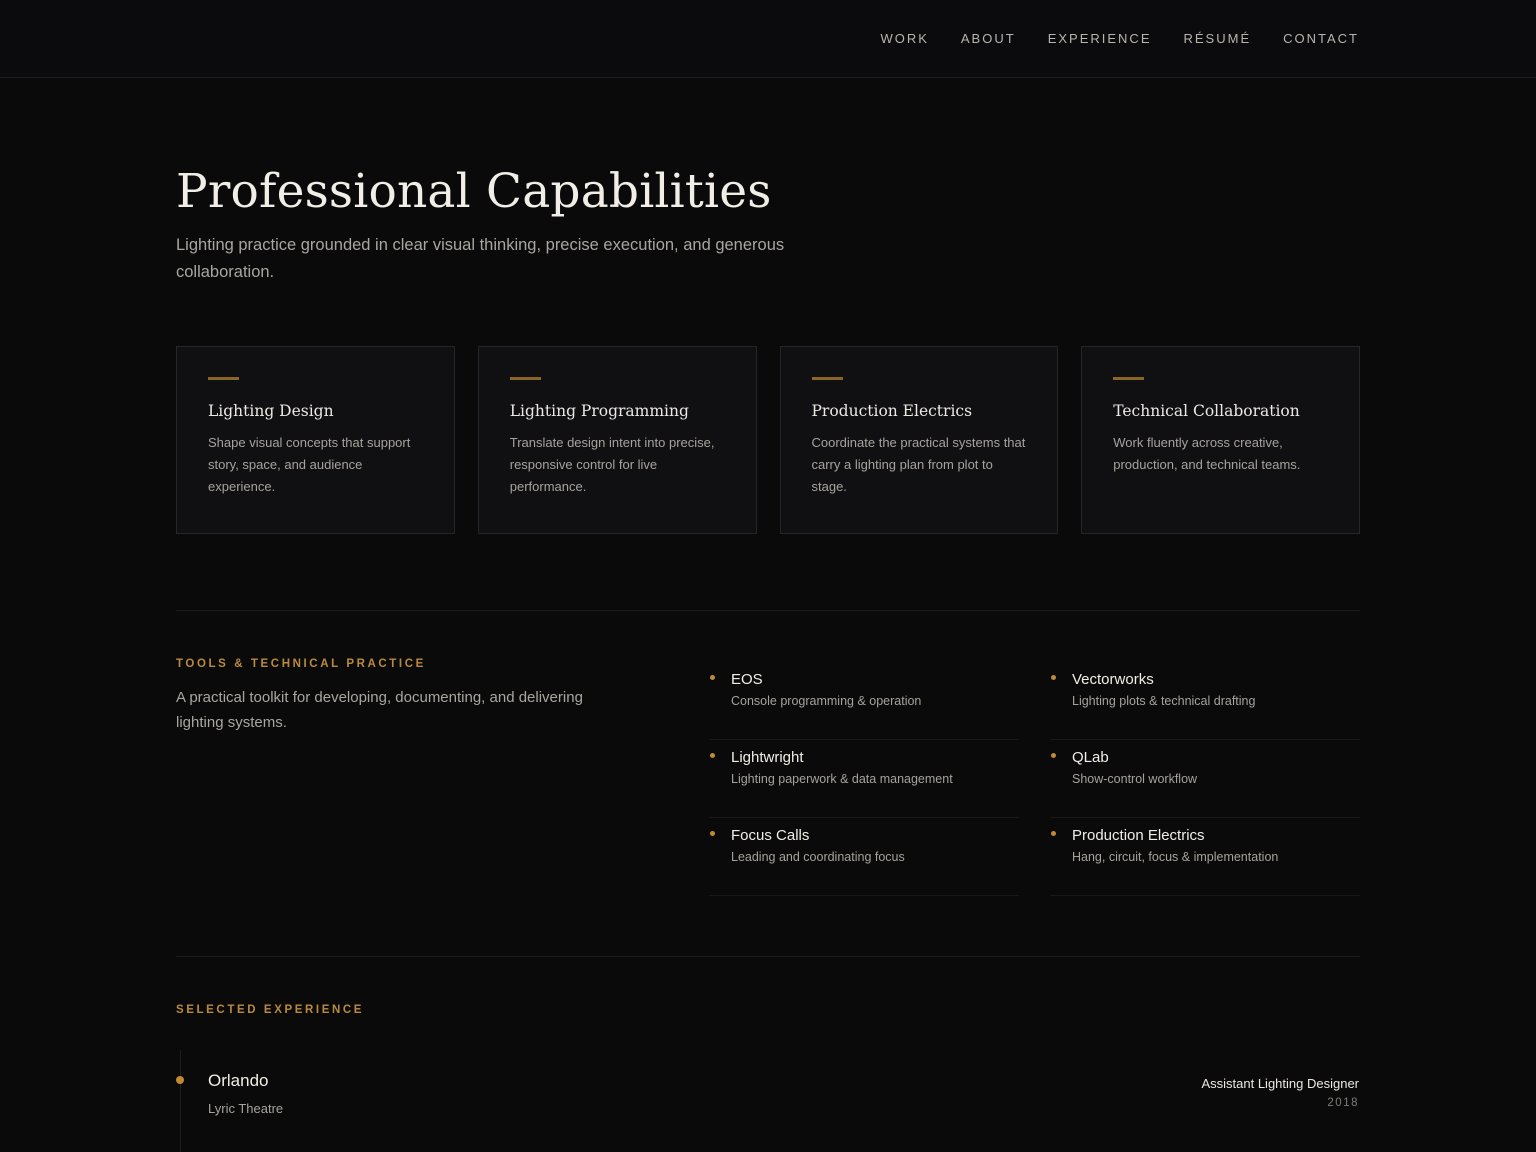 The image size is (1536, 1152). What do you see at coordinates (892, 411) in the screenshot?
I see `card-title: Production Electrics` at bounding box center [892, 411].